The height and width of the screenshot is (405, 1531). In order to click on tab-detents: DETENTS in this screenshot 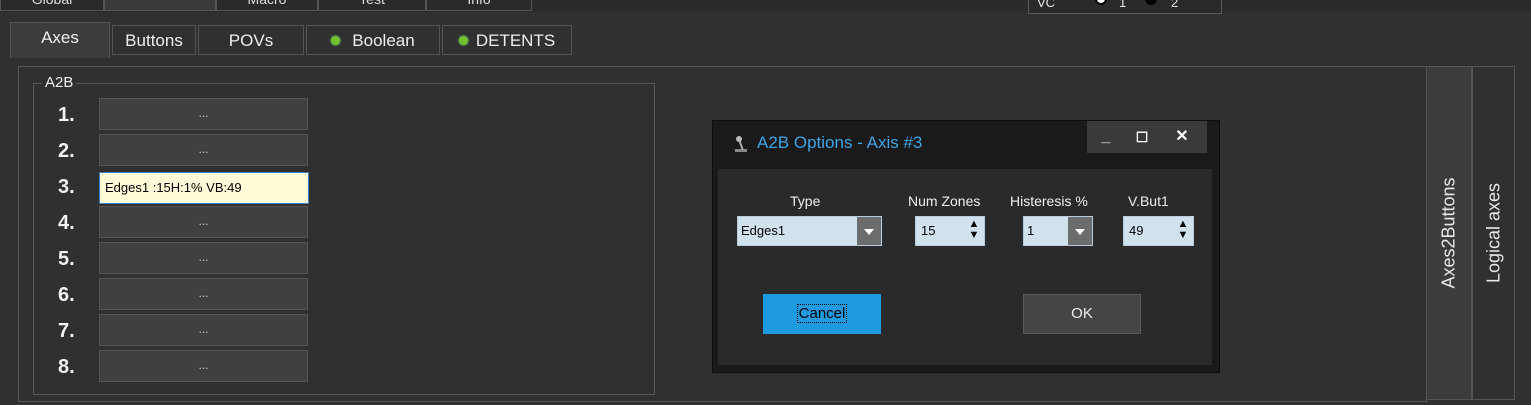, I will do `click(507, 40)`.